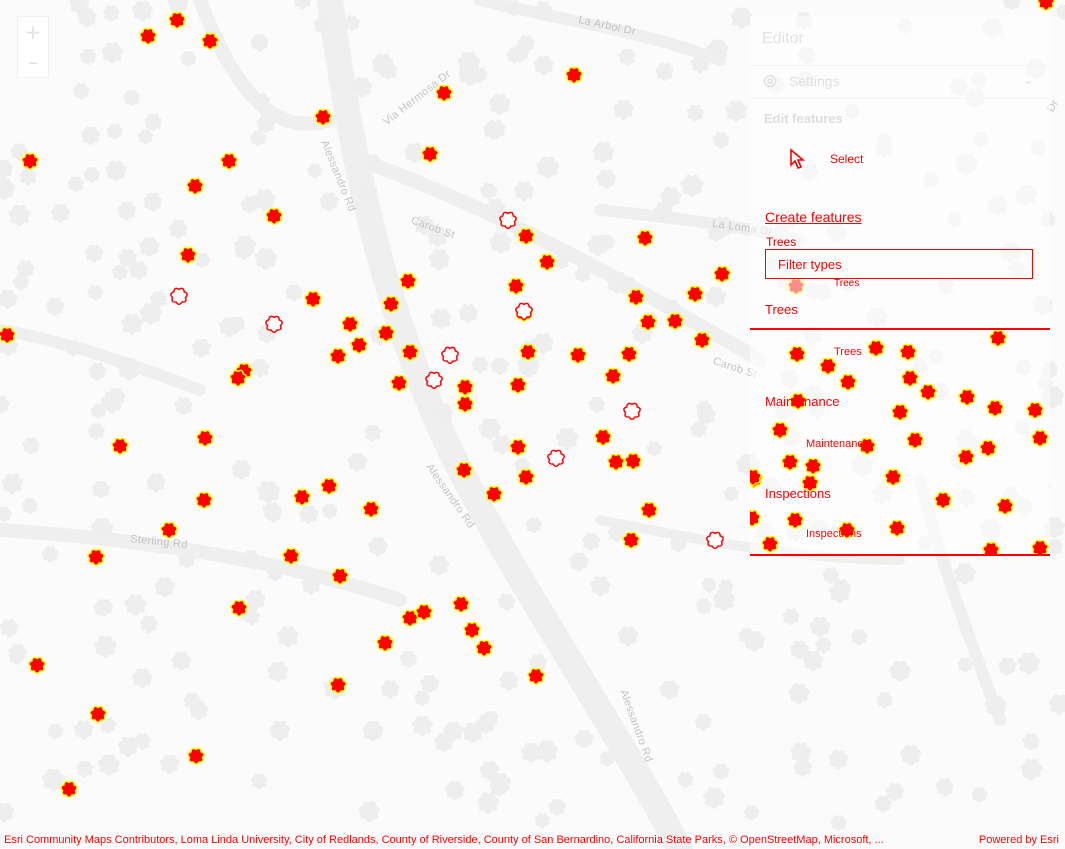 The width and height of the screenshot is (1065, 849). Describe the element at coordinates (907, 160) in the screenshot. I see `select-button: Select` at that location.